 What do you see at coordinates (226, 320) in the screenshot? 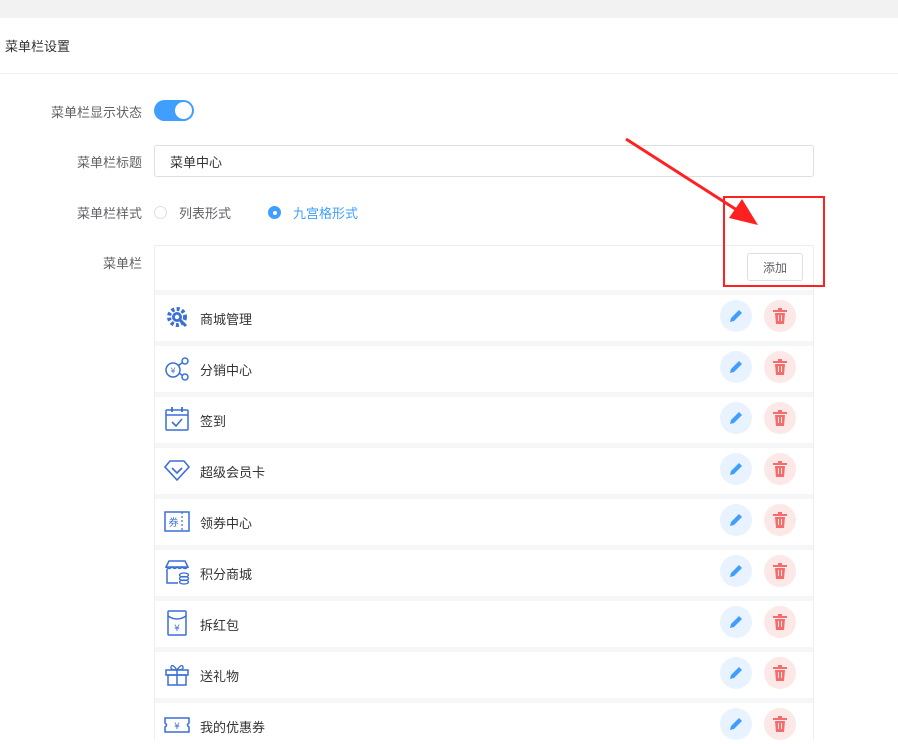
I see `menu-item-name: 商城管理` at bounding box center [226, 320].